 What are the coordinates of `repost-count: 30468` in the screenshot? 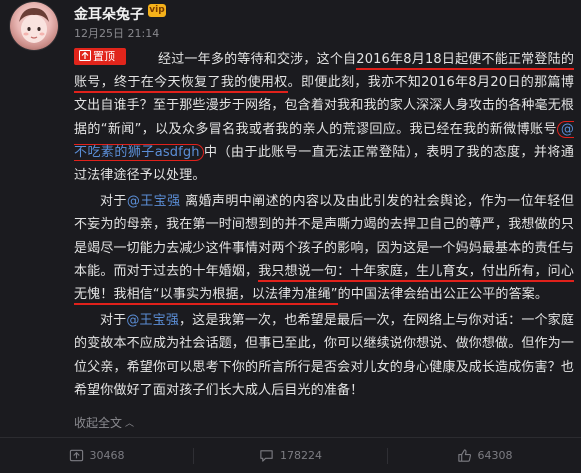 It's located at (107, 455).